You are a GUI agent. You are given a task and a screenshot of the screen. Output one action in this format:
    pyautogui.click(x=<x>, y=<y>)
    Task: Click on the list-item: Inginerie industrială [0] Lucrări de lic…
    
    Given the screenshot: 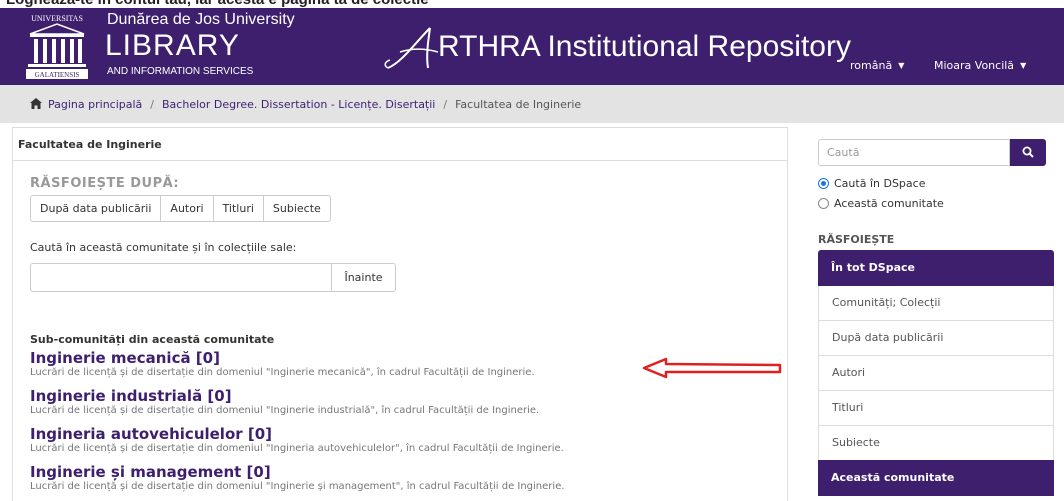 What is the action you would take?
    pyautogui.click(x=400, y=406)
    